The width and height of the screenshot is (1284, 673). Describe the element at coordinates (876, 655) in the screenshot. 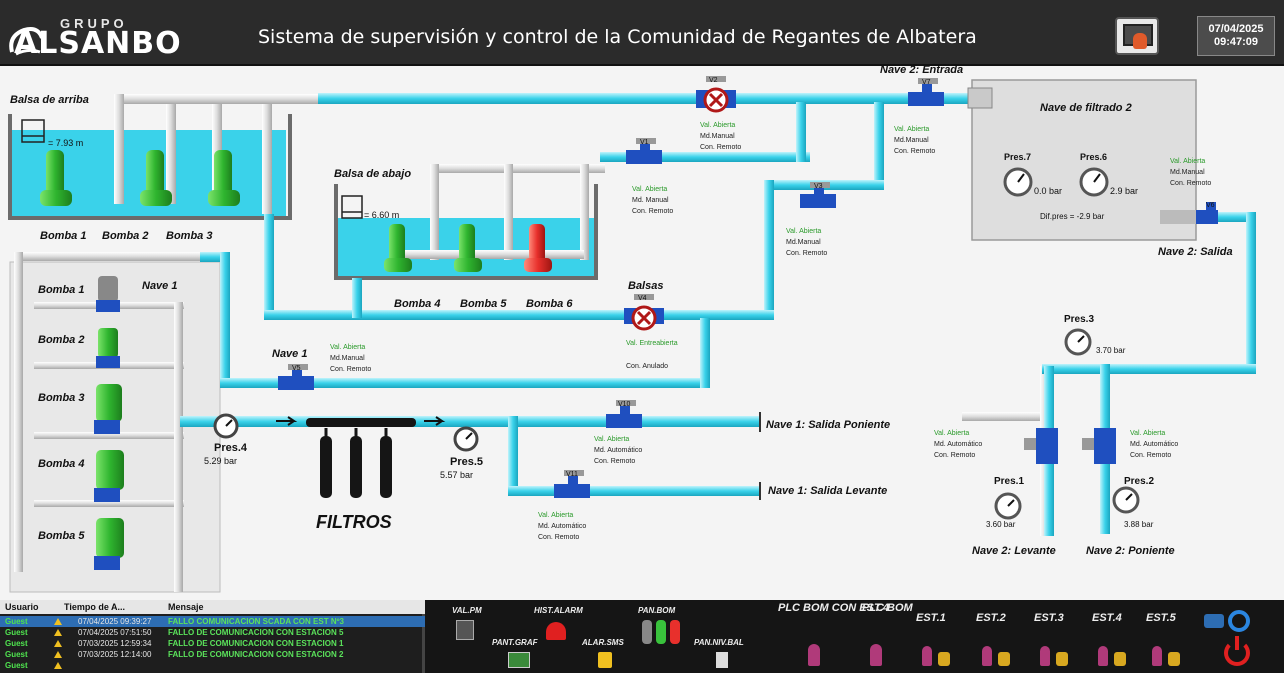

I see `plc-bom-antenna-icon` at that location.